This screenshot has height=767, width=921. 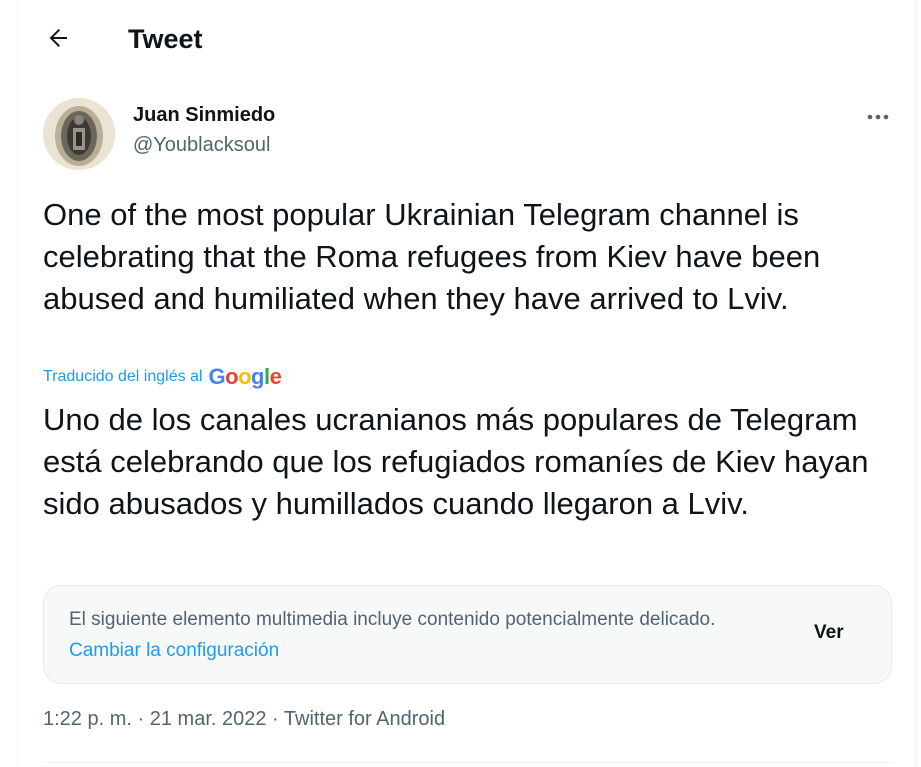 I want to click on tweet-time: 1:22 p. m., so click(x=87, y=719).